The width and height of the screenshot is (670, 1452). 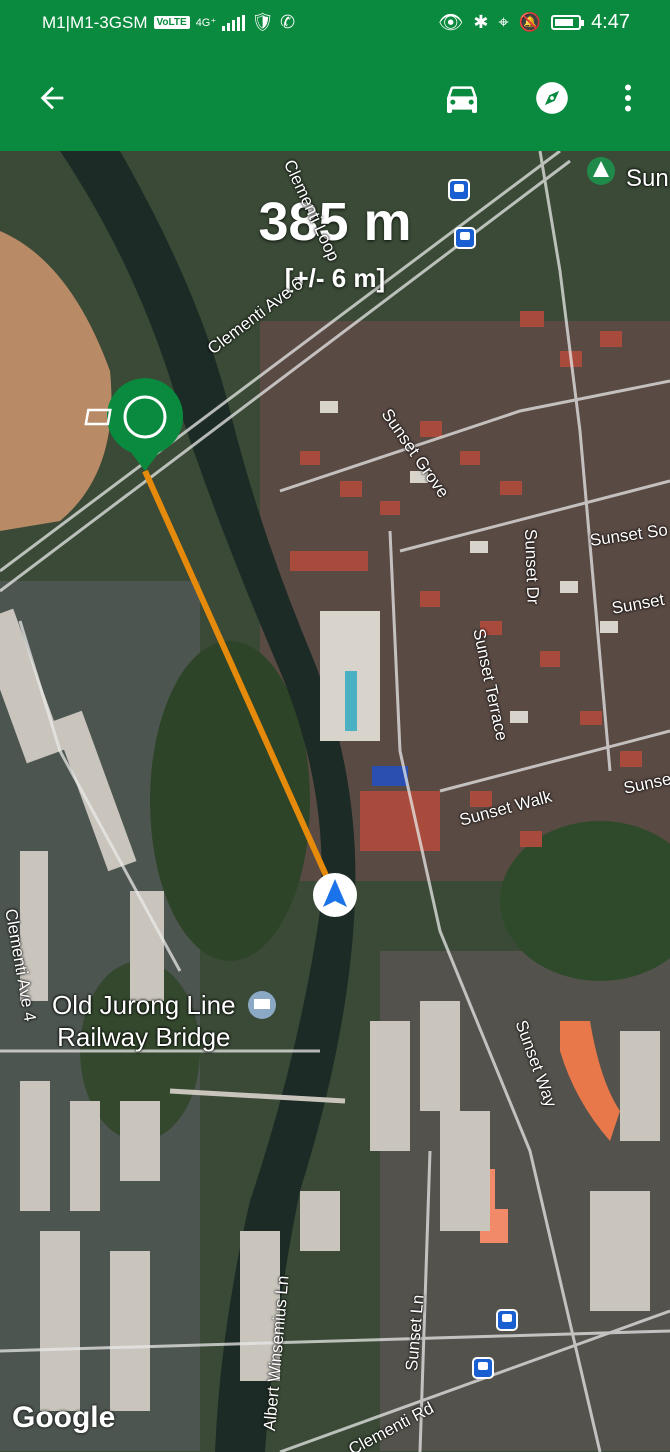 What do you see at coordinates (647, 178) in the screenshot?
I see `road-label: Sun` at bounding box center [647, 178].